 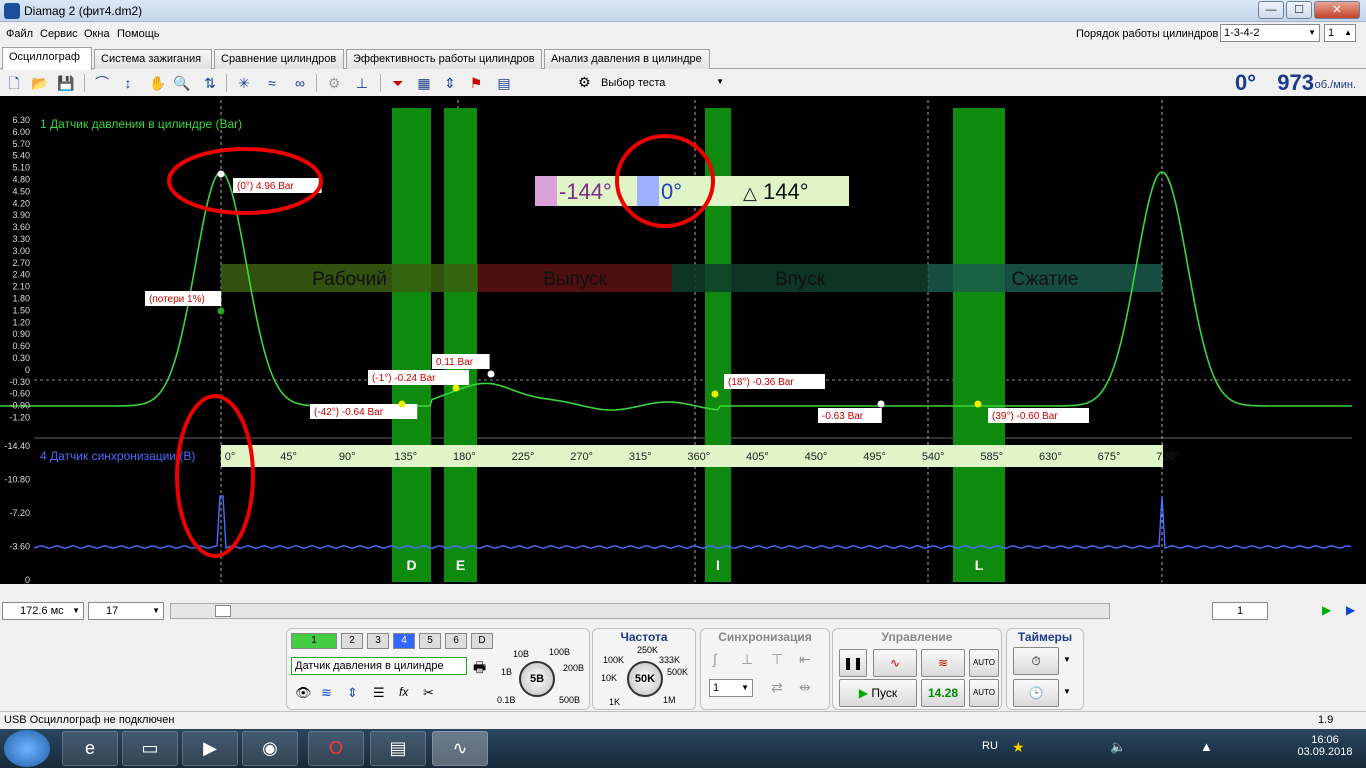 What do you see at coordinates (853, 663) in the screenshot?
I see `pause-button: ❚❚` at bounding box center [853, 663].